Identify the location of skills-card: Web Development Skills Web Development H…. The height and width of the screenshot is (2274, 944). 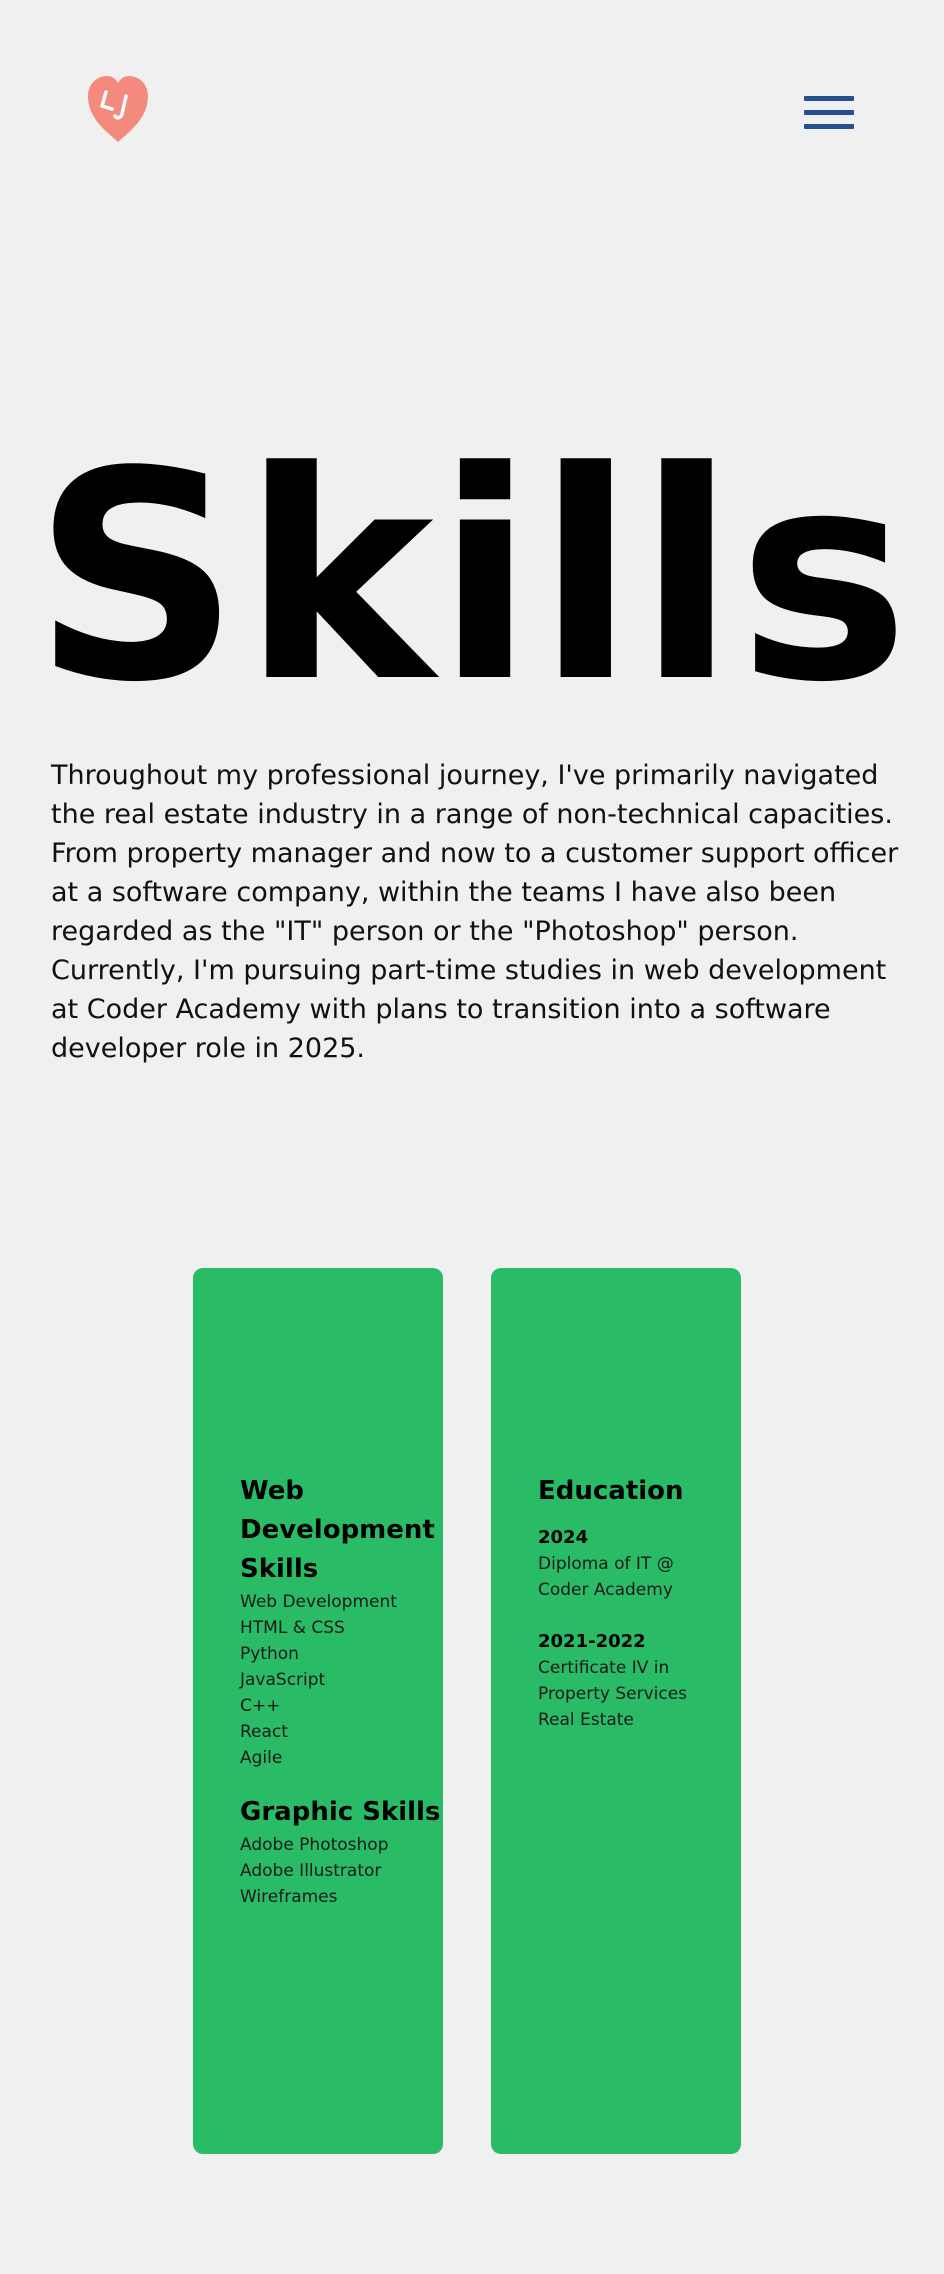
(318, 1711).